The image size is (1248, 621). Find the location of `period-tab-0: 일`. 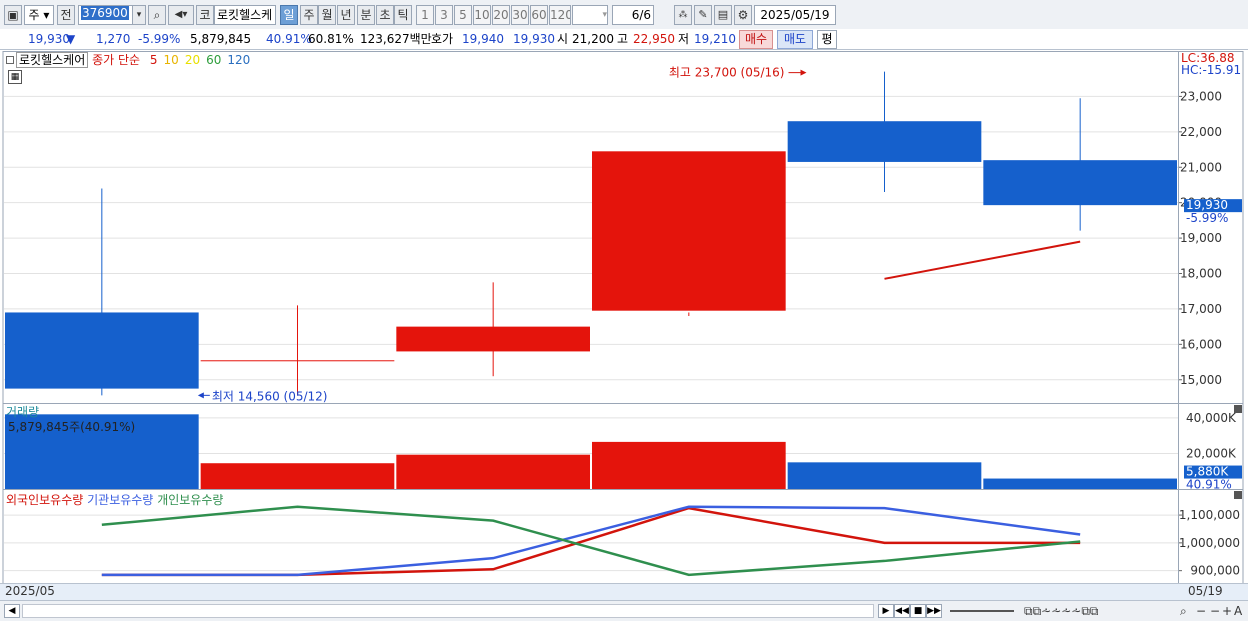

period-tab-0: 일 is located at coordinates (289, 15).